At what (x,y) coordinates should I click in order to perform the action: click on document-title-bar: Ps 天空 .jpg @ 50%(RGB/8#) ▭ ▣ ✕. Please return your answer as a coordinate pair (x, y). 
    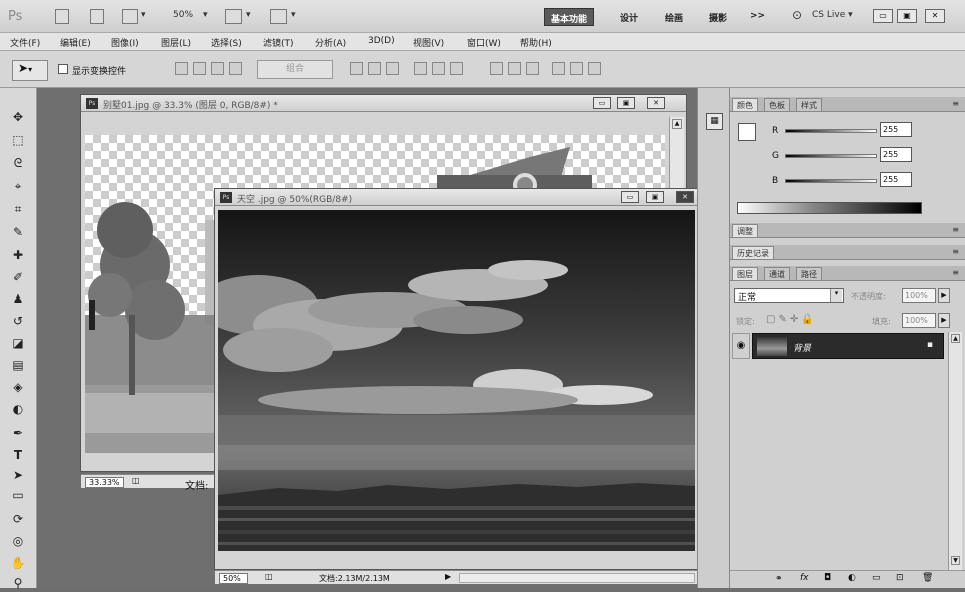
    Looking at the image, I should click on (462, 197).